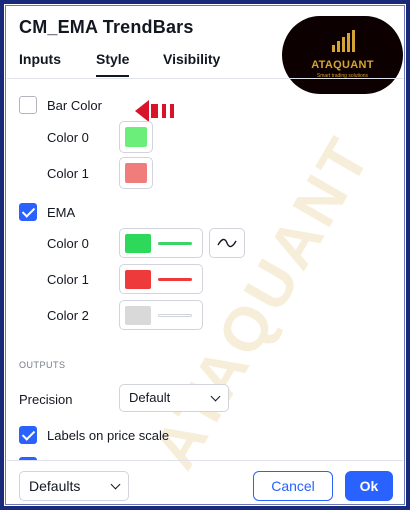 The image size is (410, 510). I want to click on defaults-dropdown: Defaults, so click(74, 486).